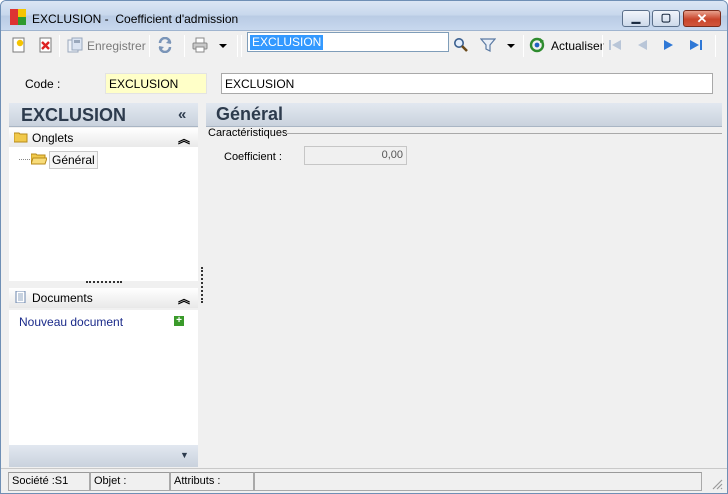 The image size is (728, 494). Describe the element at coordinates (165, 45) in the screenshot. I see `sync-icon` at that location.